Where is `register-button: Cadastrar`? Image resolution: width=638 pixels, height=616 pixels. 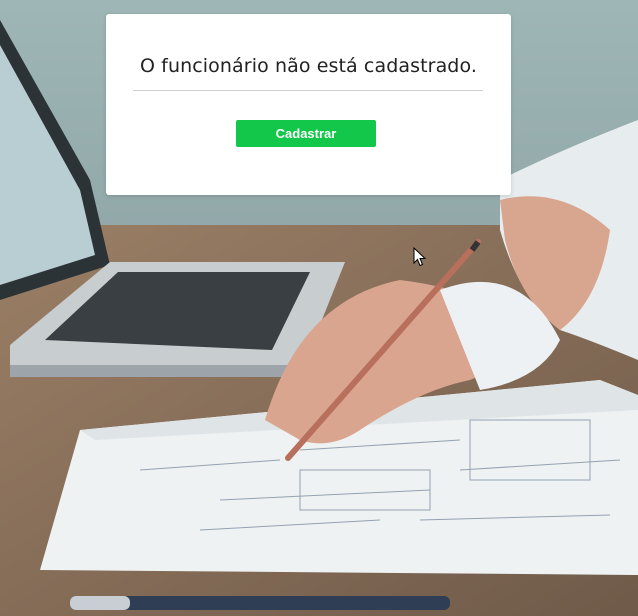 register-button: Cadastrar is located at coordinates (306, 133).